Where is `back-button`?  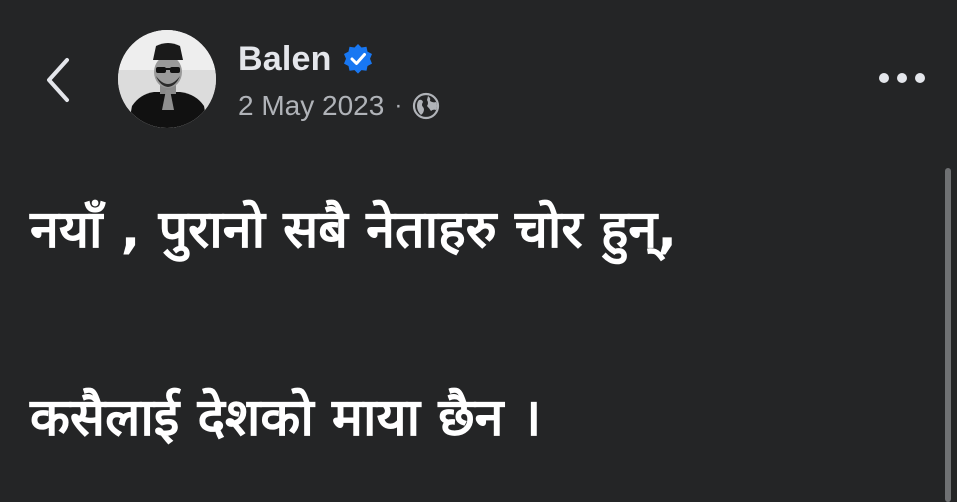
back-button is located at coordinates (58, 80).